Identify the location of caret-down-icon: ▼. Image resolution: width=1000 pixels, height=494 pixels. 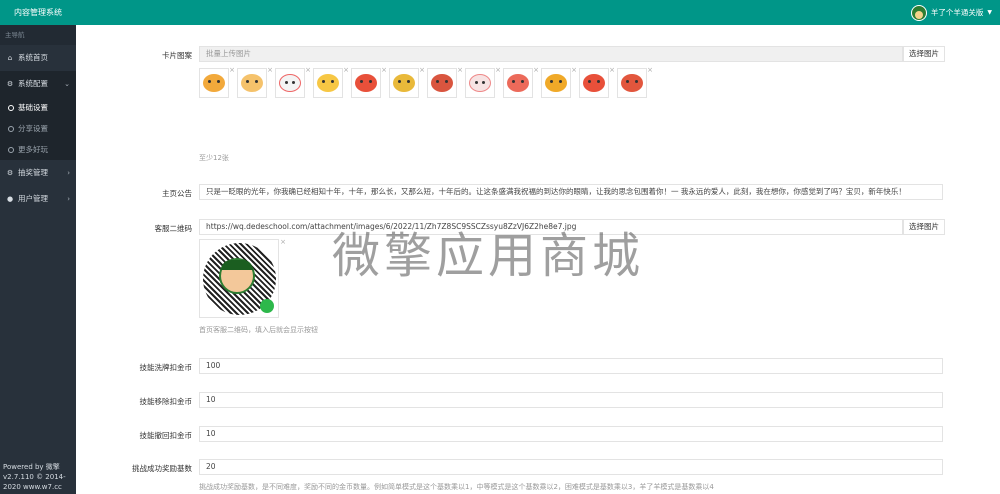
(989, 12).